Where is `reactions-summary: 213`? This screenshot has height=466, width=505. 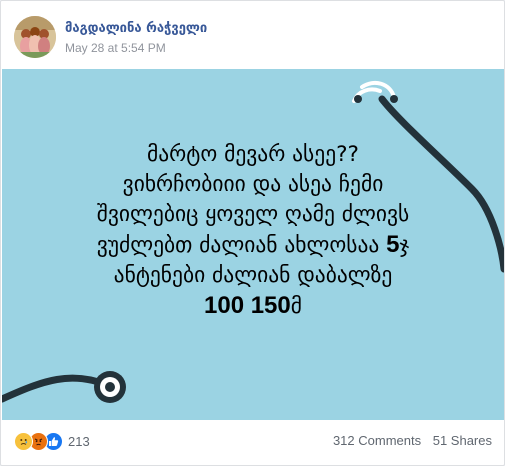 reactions-summary: 213 is located at coordinates (52, 441).